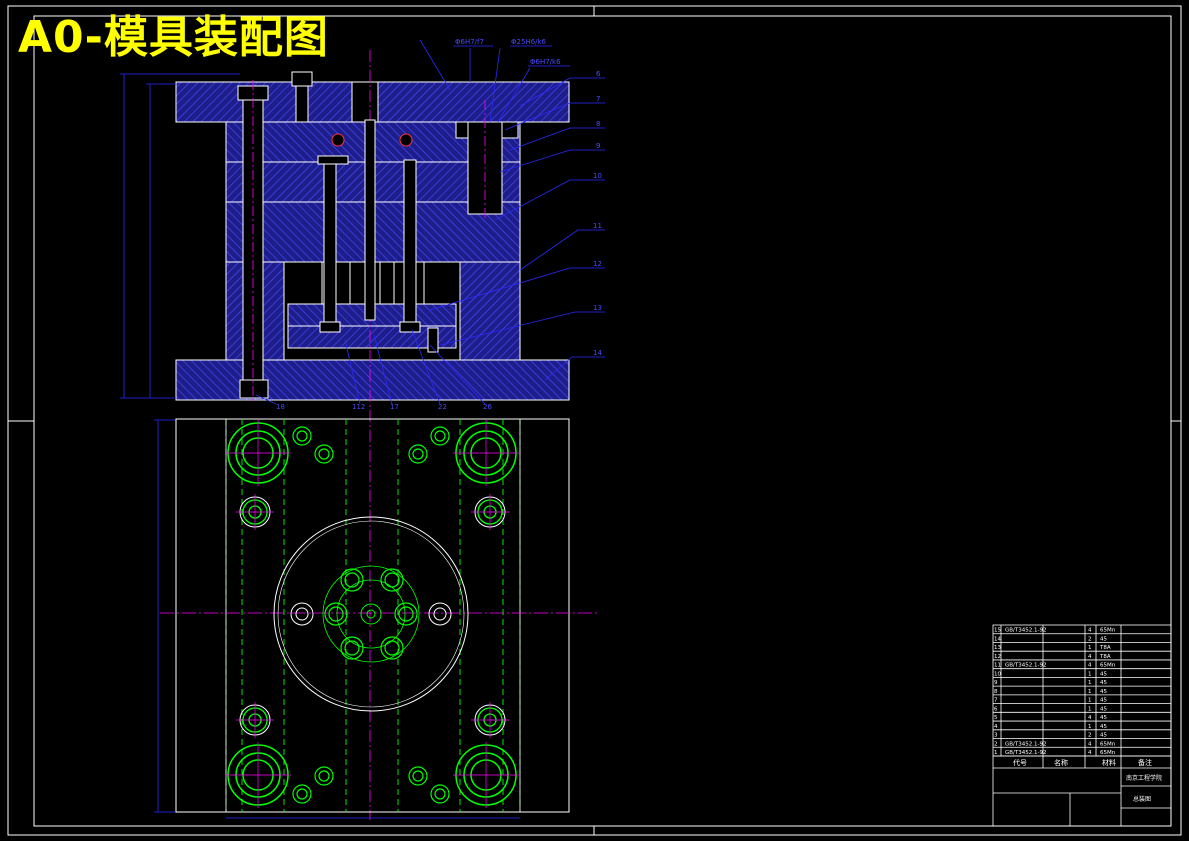  I want to click on balloon-18: 18, so click(280, 407).